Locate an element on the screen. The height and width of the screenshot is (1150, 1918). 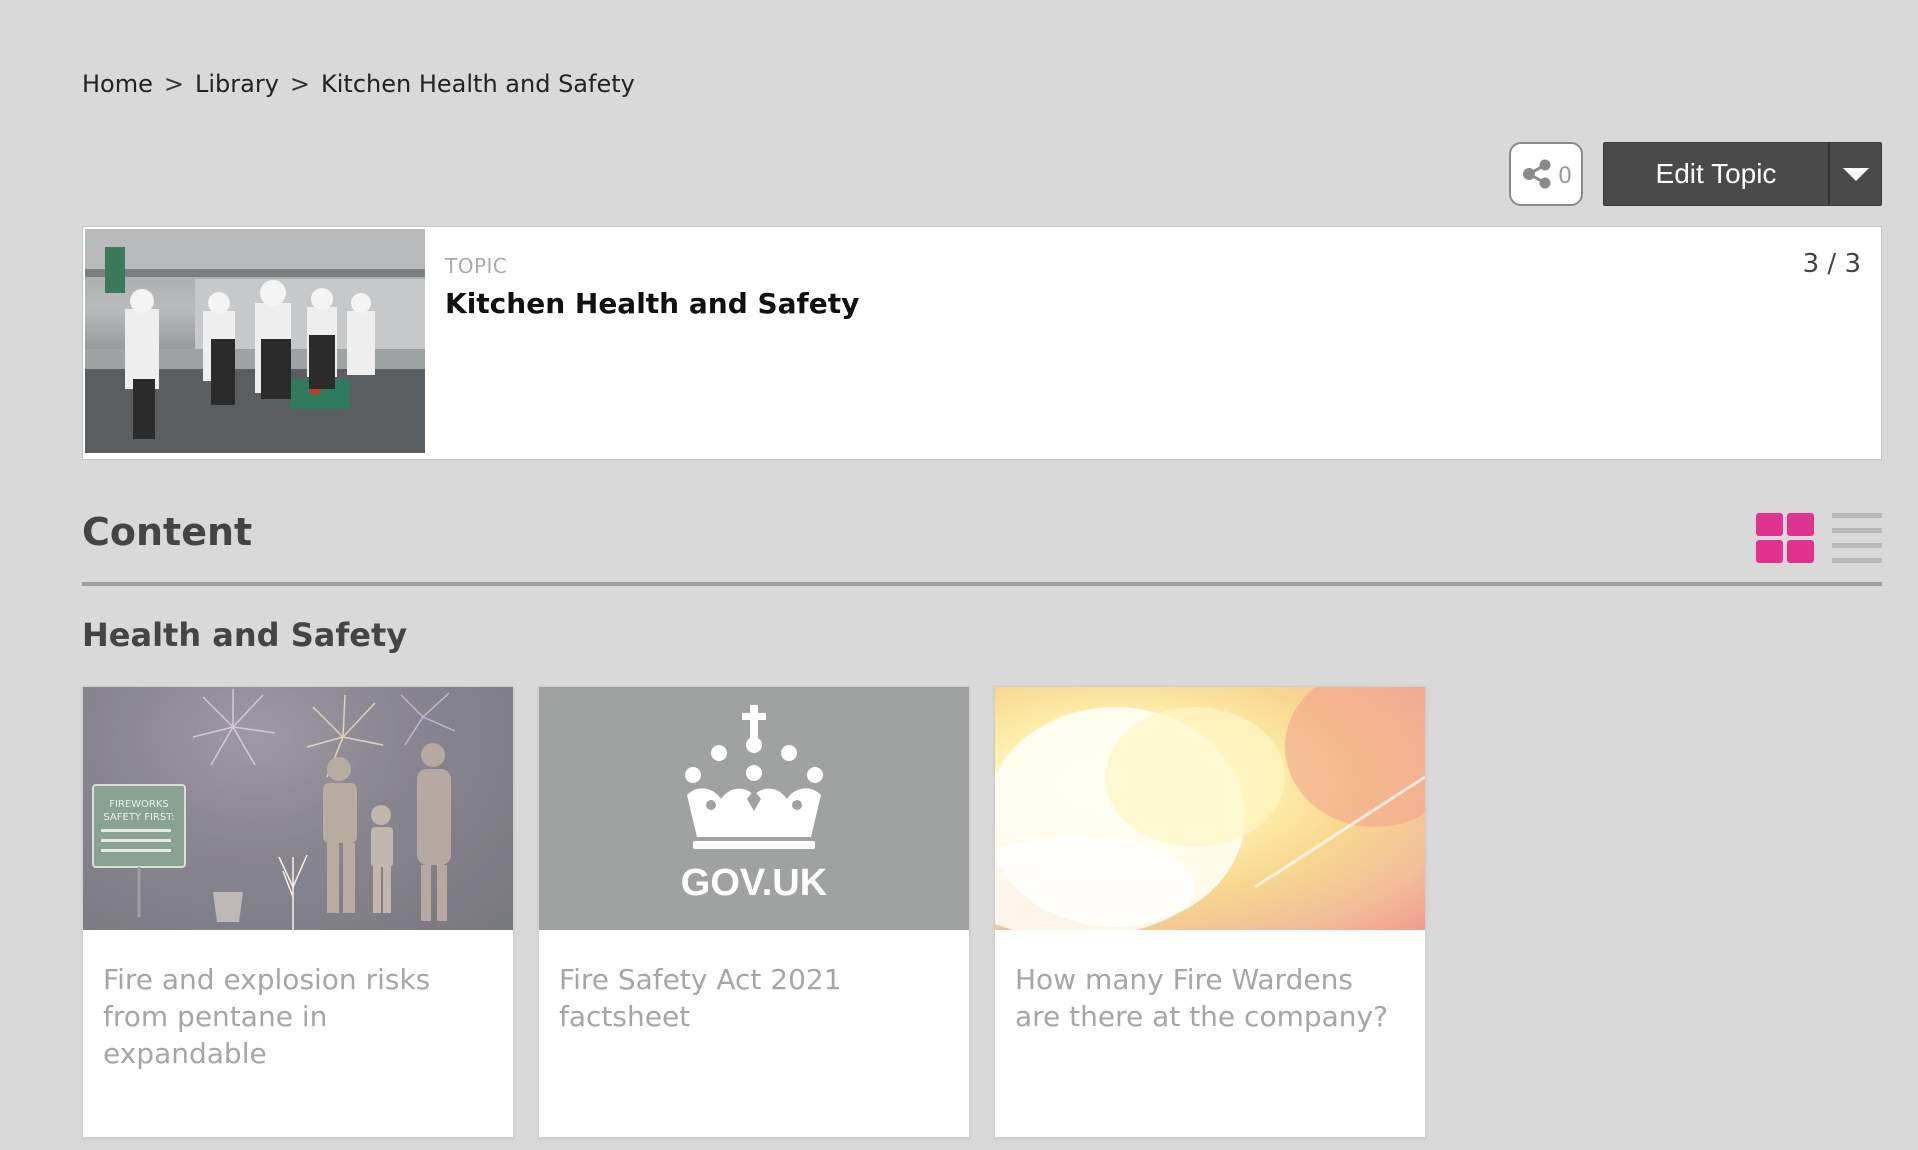
breadcrumb-library: Library is located at coordinates (237, 84).